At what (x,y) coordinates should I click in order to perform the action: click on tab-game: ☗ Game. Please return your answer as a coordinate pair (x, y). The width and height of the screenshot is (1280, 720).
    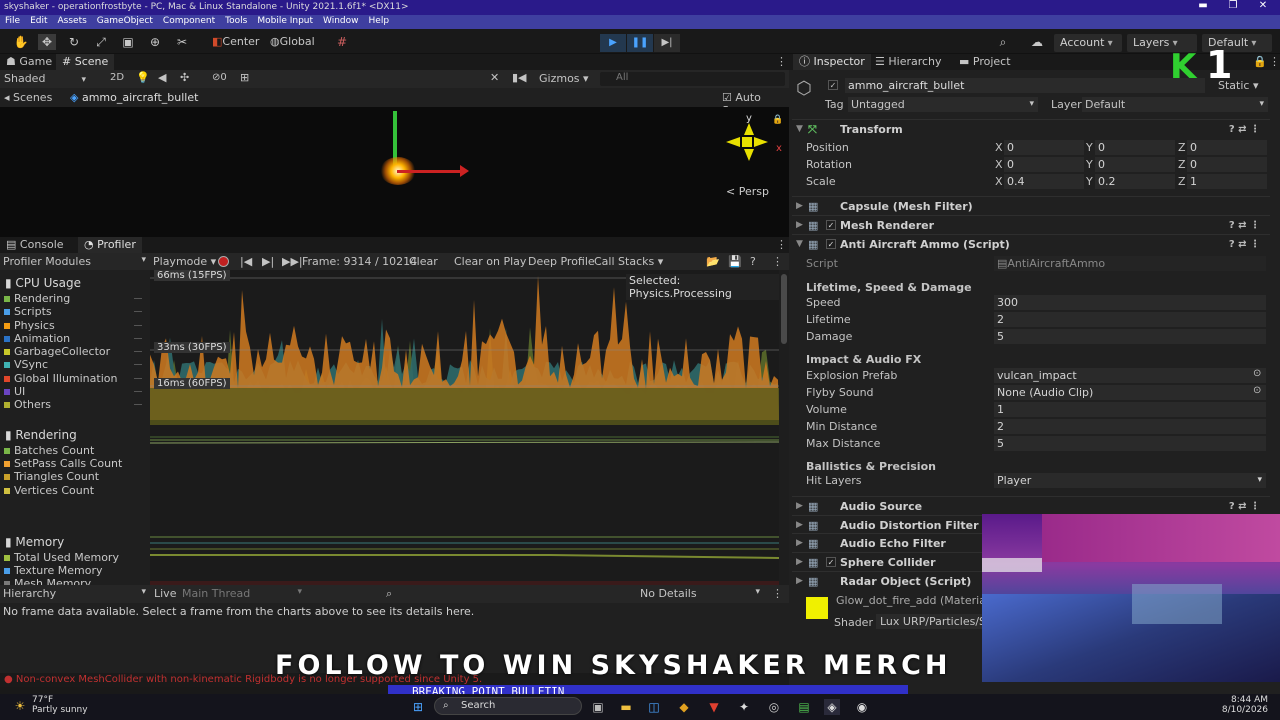
    Looking at the image, I should click on (29, 62).